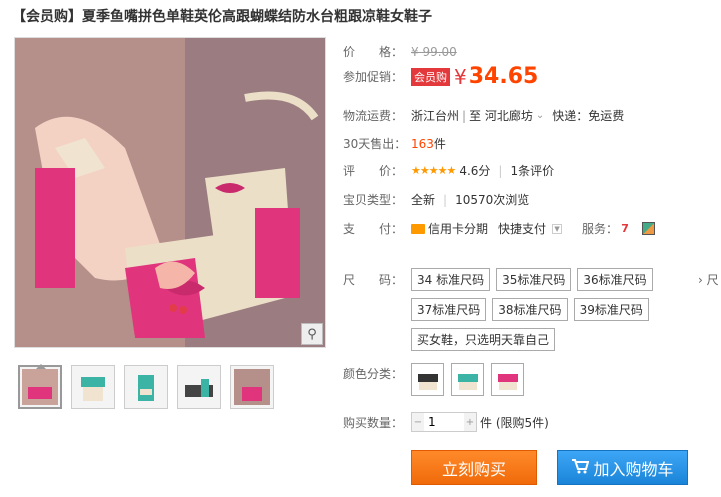 The image size is (721, 497). I want to click on shipping-row: 物流运费： 浙江台州 | 至 河北廊坊 ⌄ 快递：免运费, so click(484, 115).